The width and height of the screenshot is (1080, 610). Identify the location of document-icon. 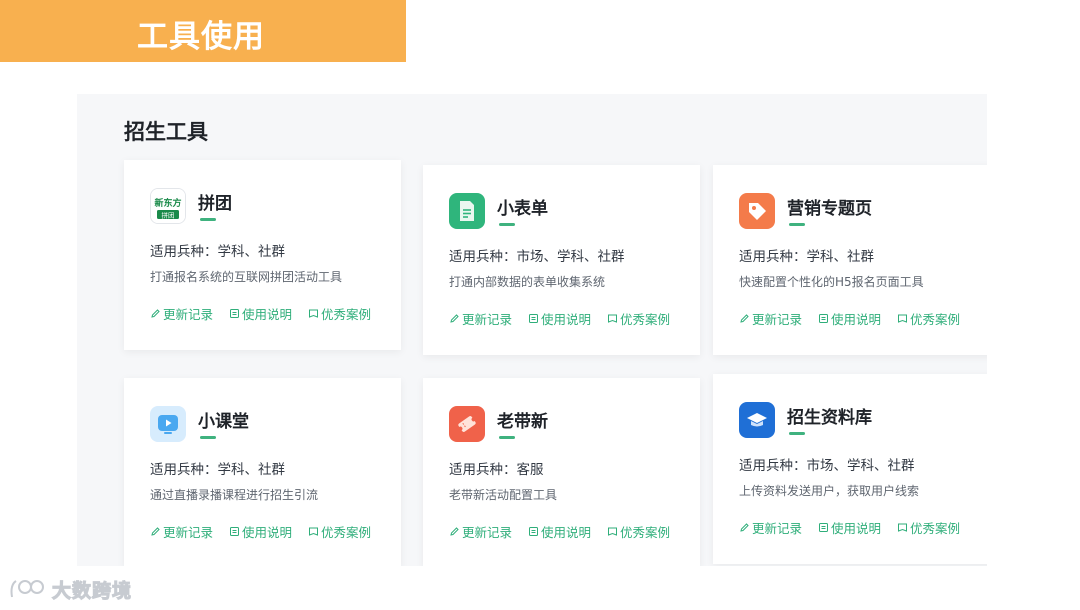
(467, 211).